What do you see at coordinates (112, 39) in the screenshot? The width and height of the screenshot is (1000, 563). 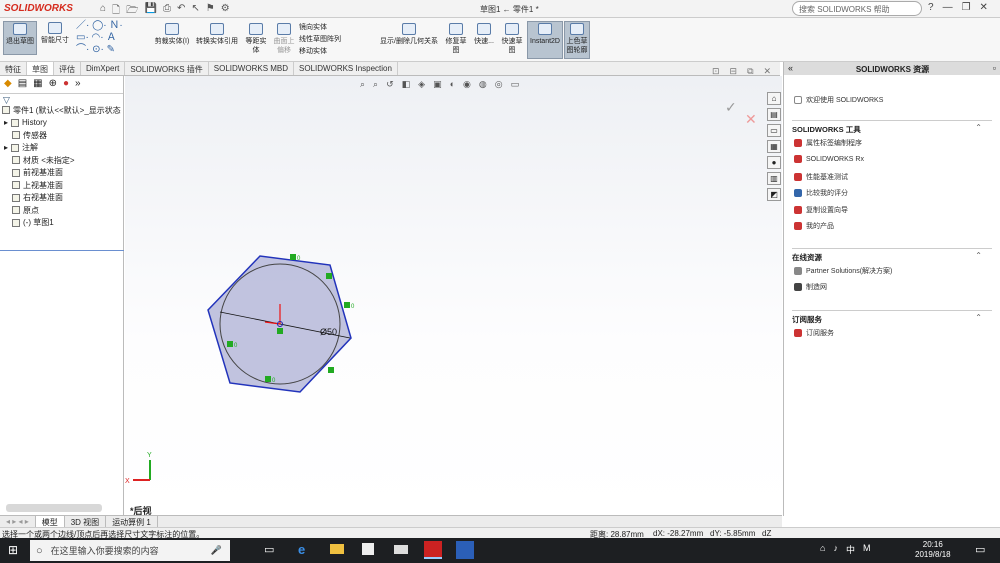 I see `sketch-entities-group: ／· ◯· Ｎ· ▭· ◠· Ａ ⌒· ⊙· ✎` at bounding box center [112, 39].